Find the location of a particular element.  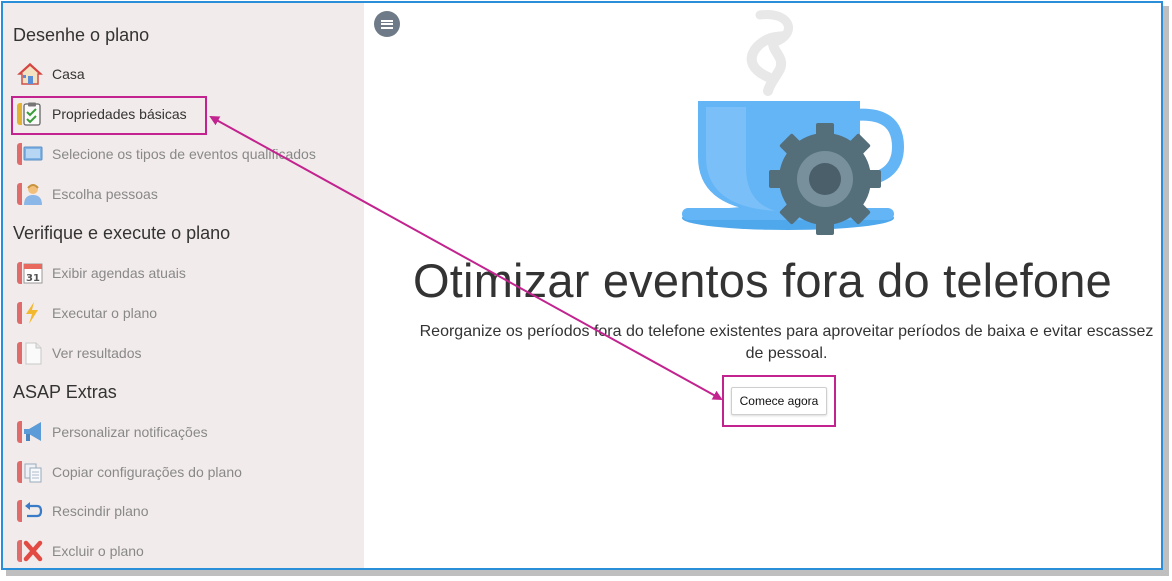

sidebar-item-label: Casa is located at coordinates (68, 74).